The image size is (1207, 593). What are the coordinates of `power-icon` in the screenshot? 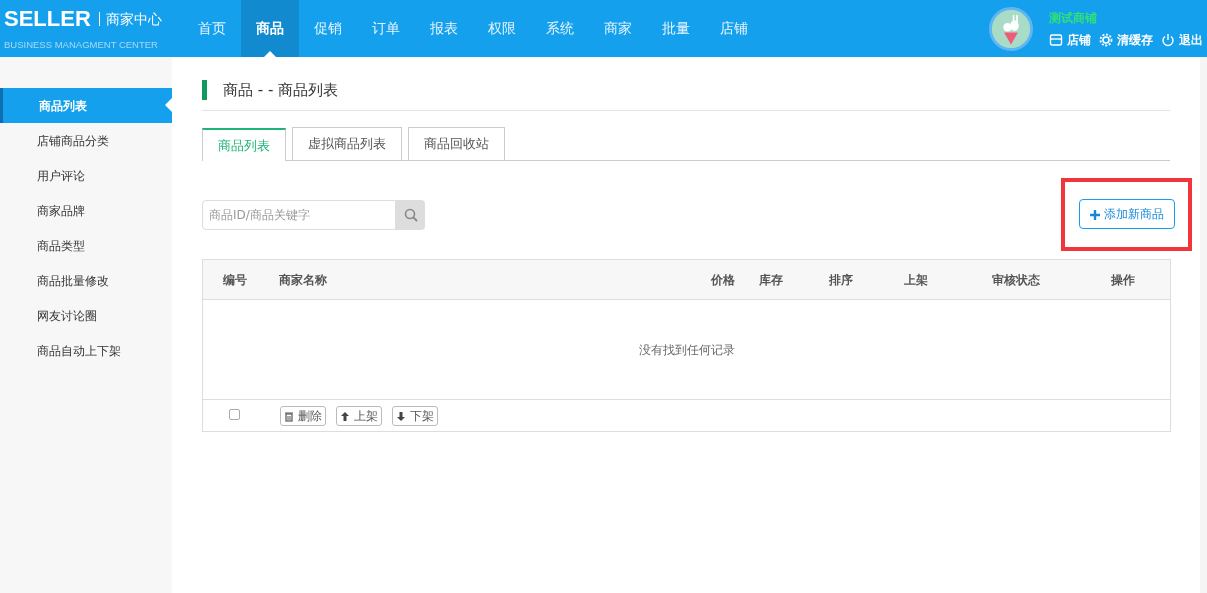 It's located at (1168, 39).